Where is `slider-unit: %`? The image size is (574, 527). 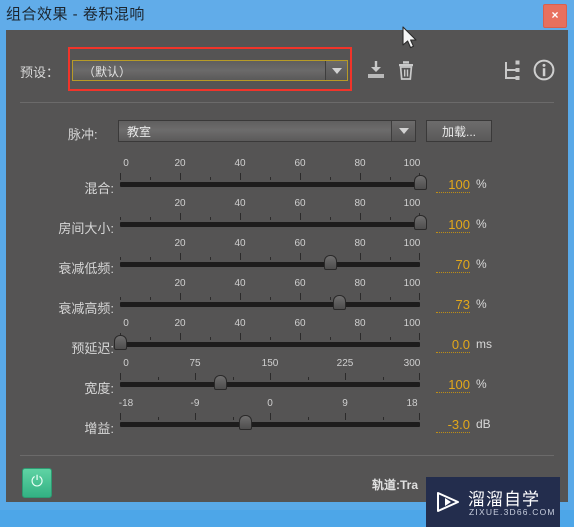
slider-unit: % is located at coordinates (481, 224).